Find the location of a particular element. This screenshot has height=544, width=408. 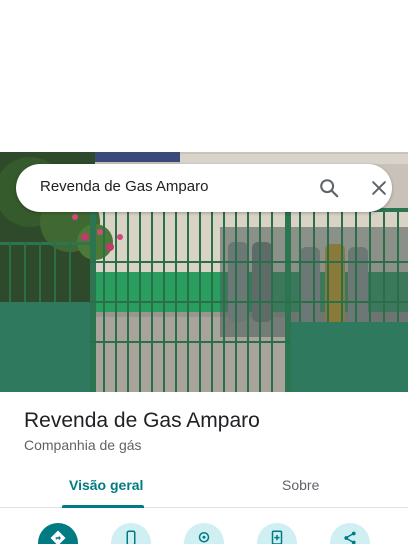

call-button is located at coordinates (131, 533).